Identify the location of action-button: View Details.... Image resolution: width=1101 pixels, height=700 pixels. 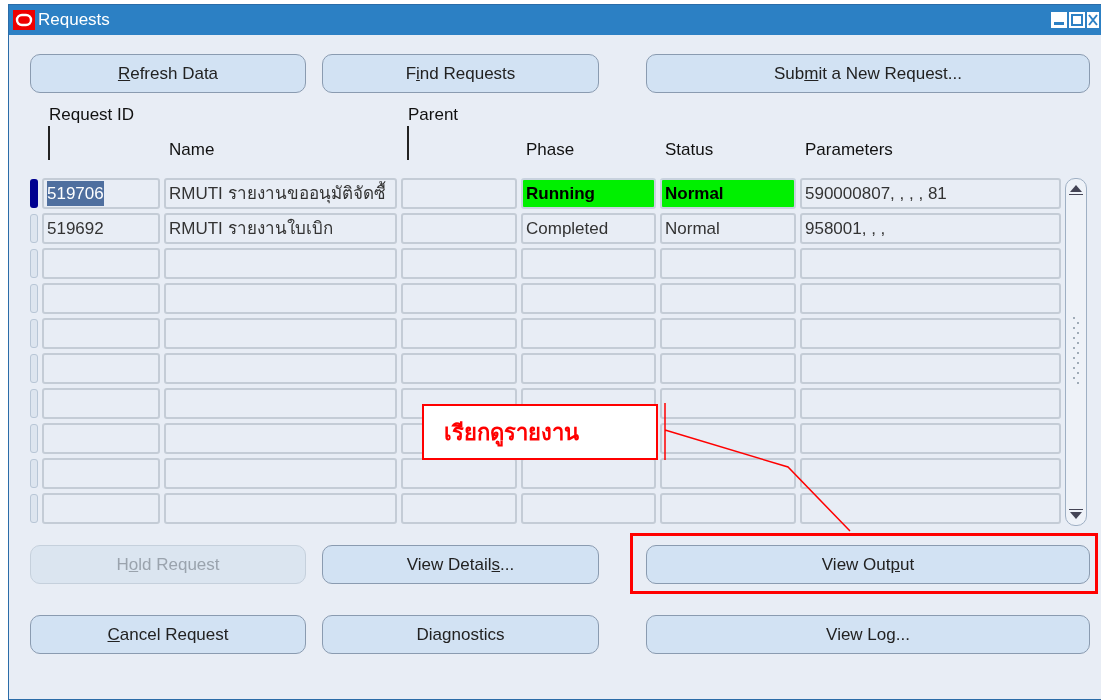
(460, 564).